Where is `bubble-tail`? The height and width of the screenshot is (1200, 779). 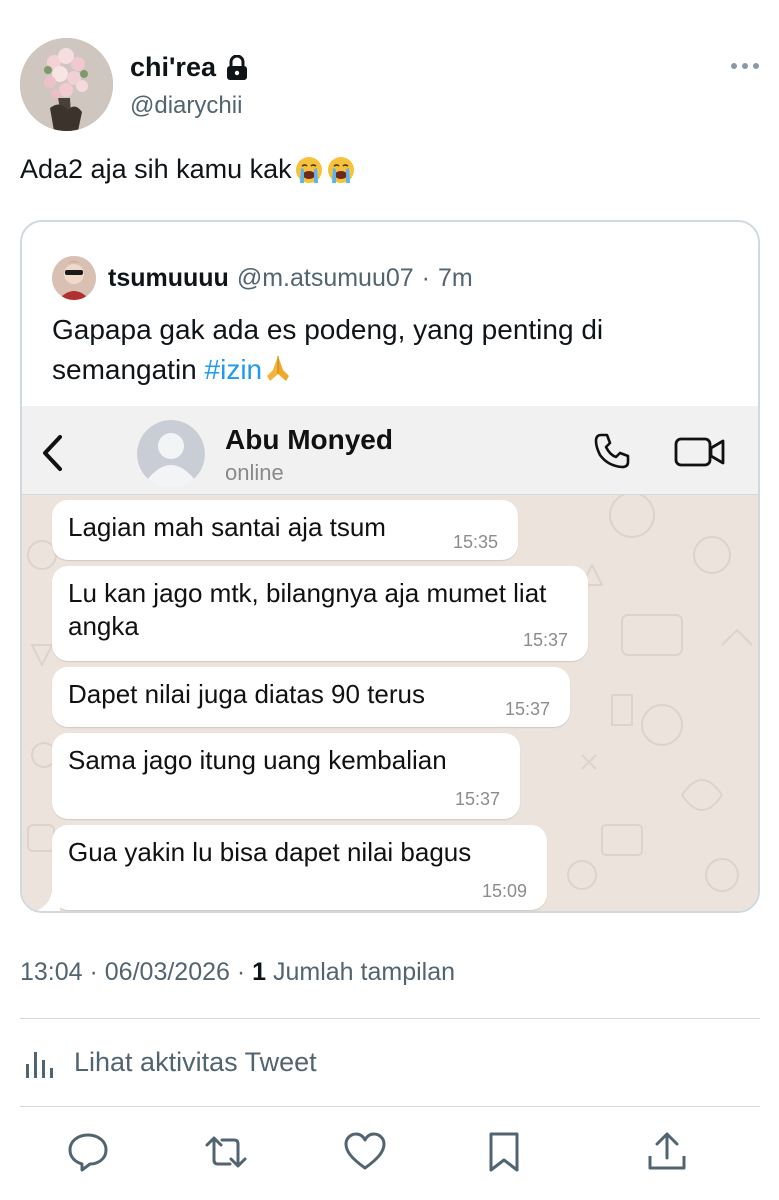
bubble-tail is located at coordinates (48, 901).